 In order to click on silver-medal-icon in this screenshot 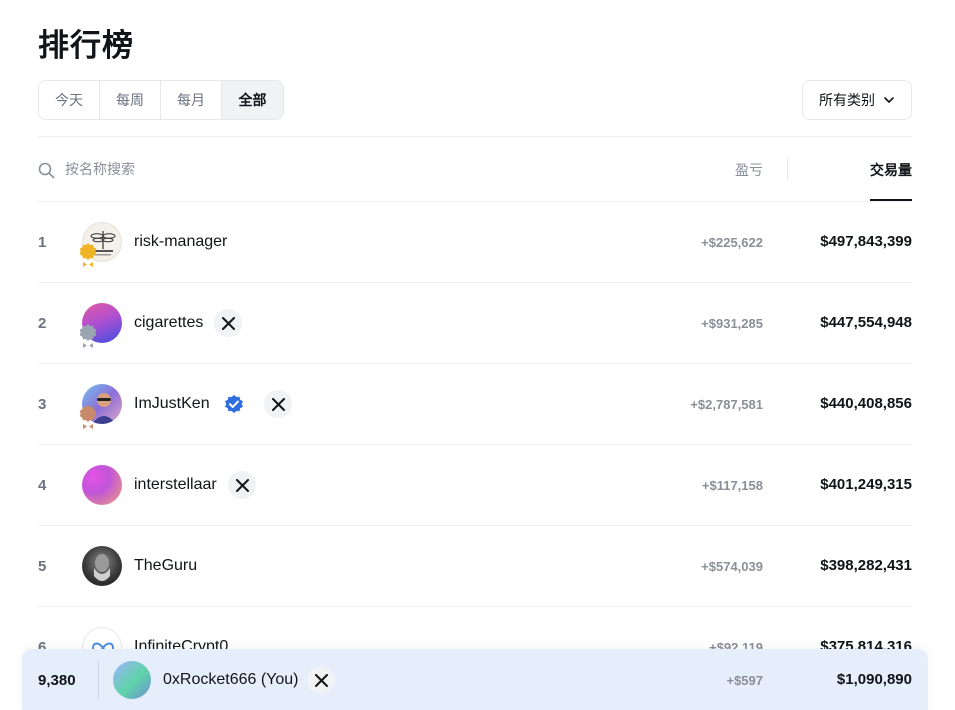, I will do `click(88, 336)`.